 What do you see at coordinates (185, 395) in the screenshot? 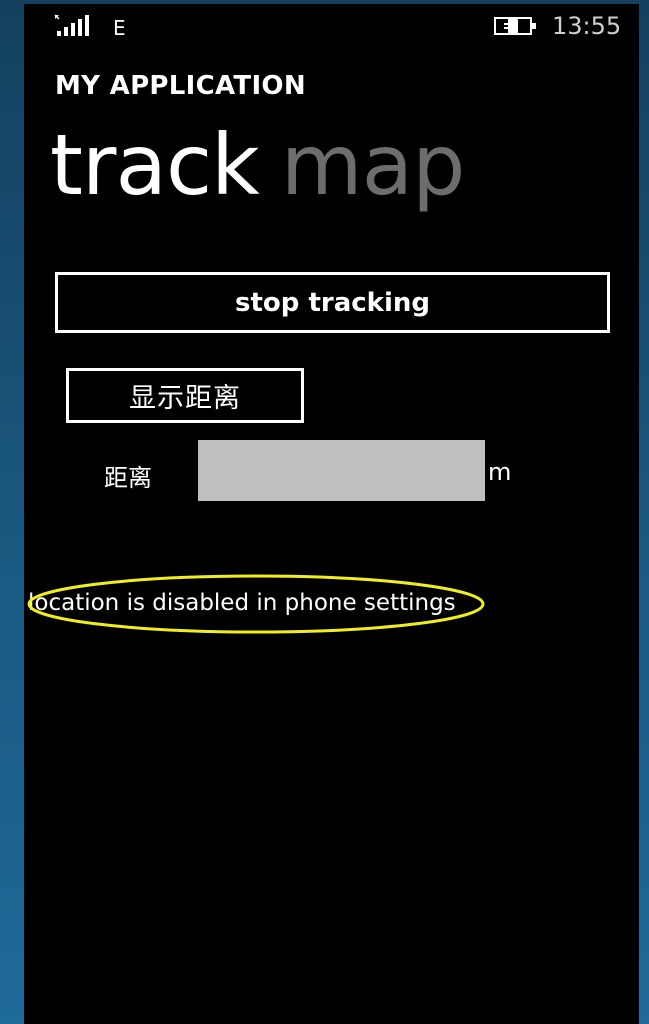
I see `show-distance-button: 显示距离` at bounding box center [185, 395].